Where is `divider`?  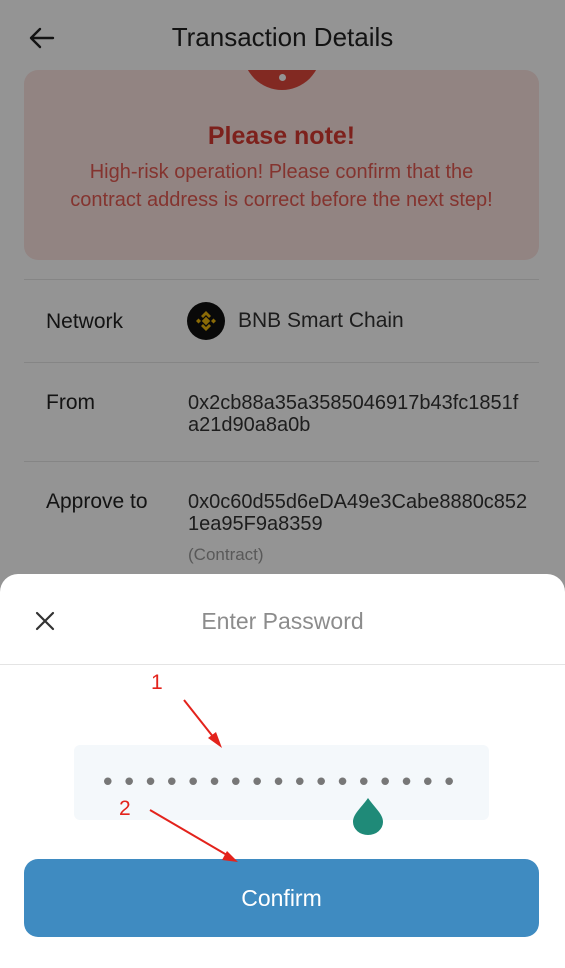
divider is located at coordinates (282, 664).